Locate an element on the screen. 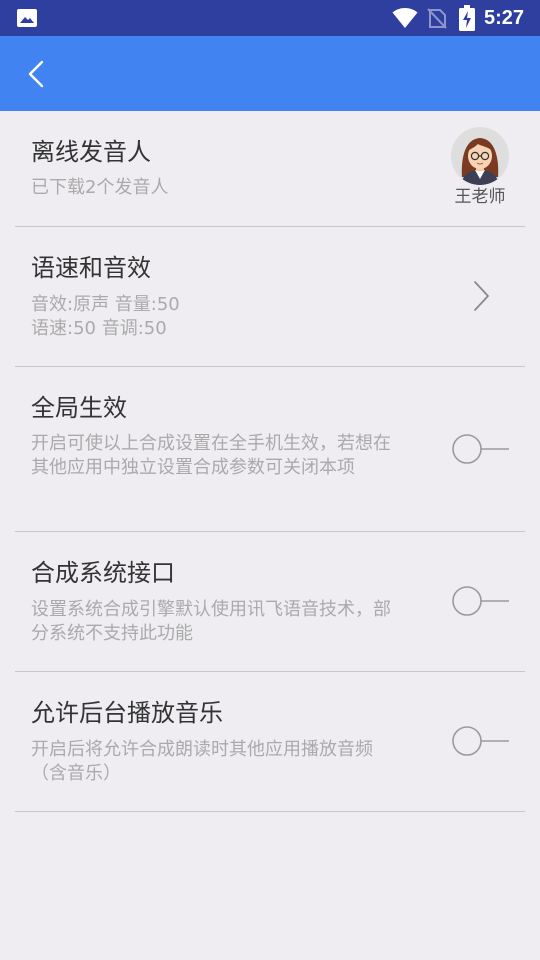 The width and height of the screenshot is (540, 960). chevron-left-icon is located at coordinates (36, 74).